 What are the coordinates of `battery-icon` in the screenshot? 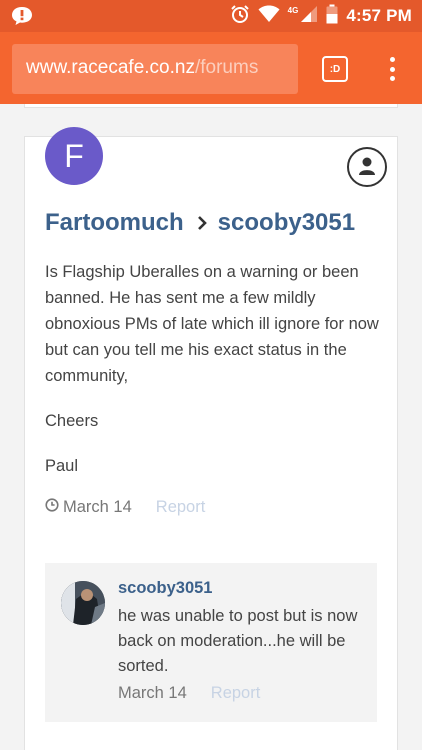 It's located at (332, 16).